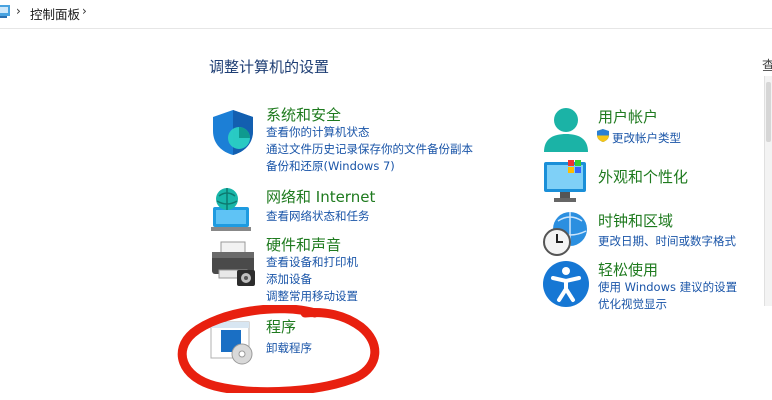 Image resolution: width=772 pixels, height=400 pixels. Describe the element at coordinates (303, 114) in the screenshot. I see `system-security-title: 系统和安全` at that location.